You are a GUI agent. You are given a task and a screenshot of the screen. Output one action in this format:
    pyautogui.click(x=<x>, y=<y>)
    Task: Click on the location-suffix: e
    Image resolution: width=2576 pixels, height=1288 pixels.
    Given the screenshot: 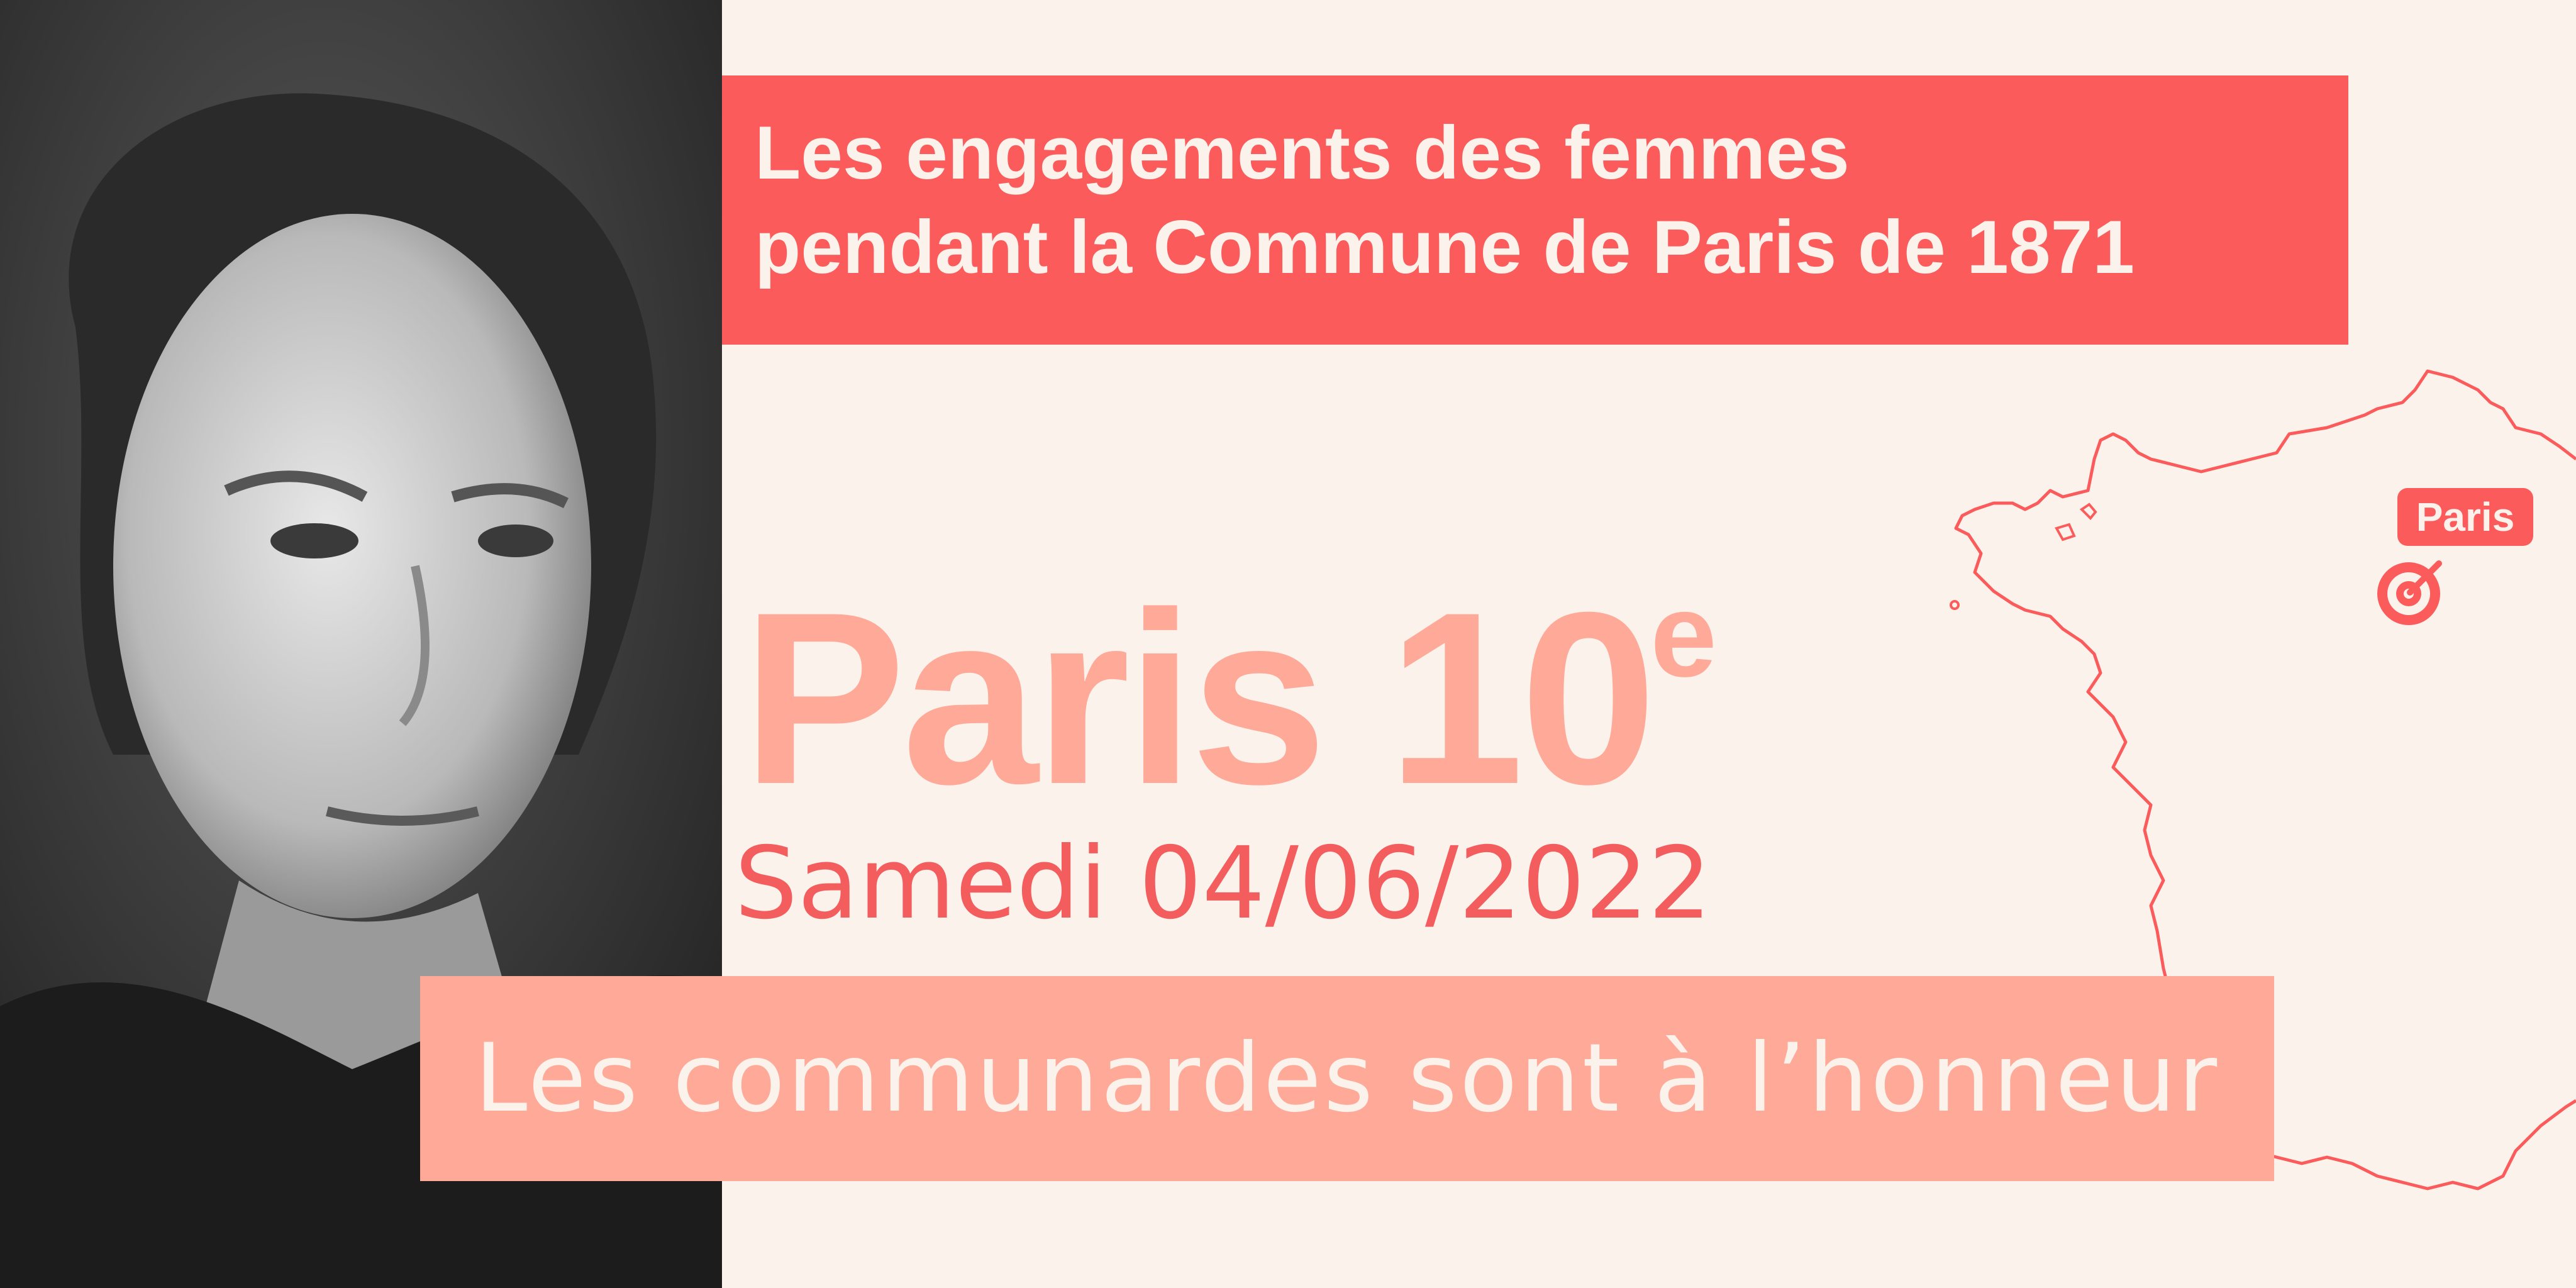 What is the action you would take?
    pyautogui.click(x=1683, y=635)
    